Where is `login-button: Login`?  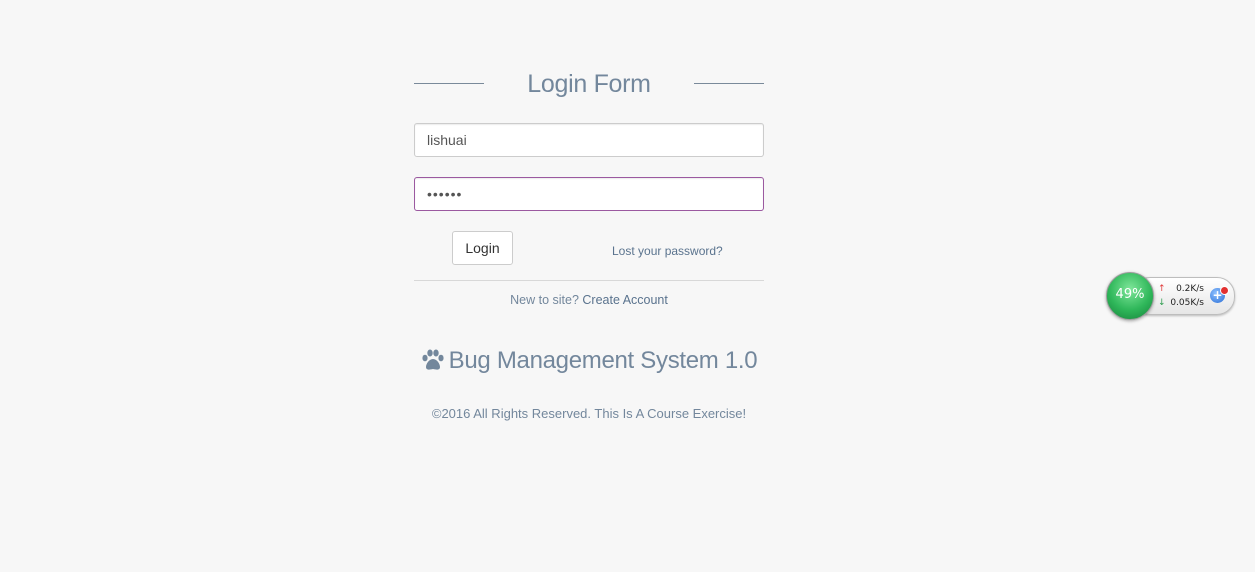 login-button: Login is located at coordinates (482, 248).